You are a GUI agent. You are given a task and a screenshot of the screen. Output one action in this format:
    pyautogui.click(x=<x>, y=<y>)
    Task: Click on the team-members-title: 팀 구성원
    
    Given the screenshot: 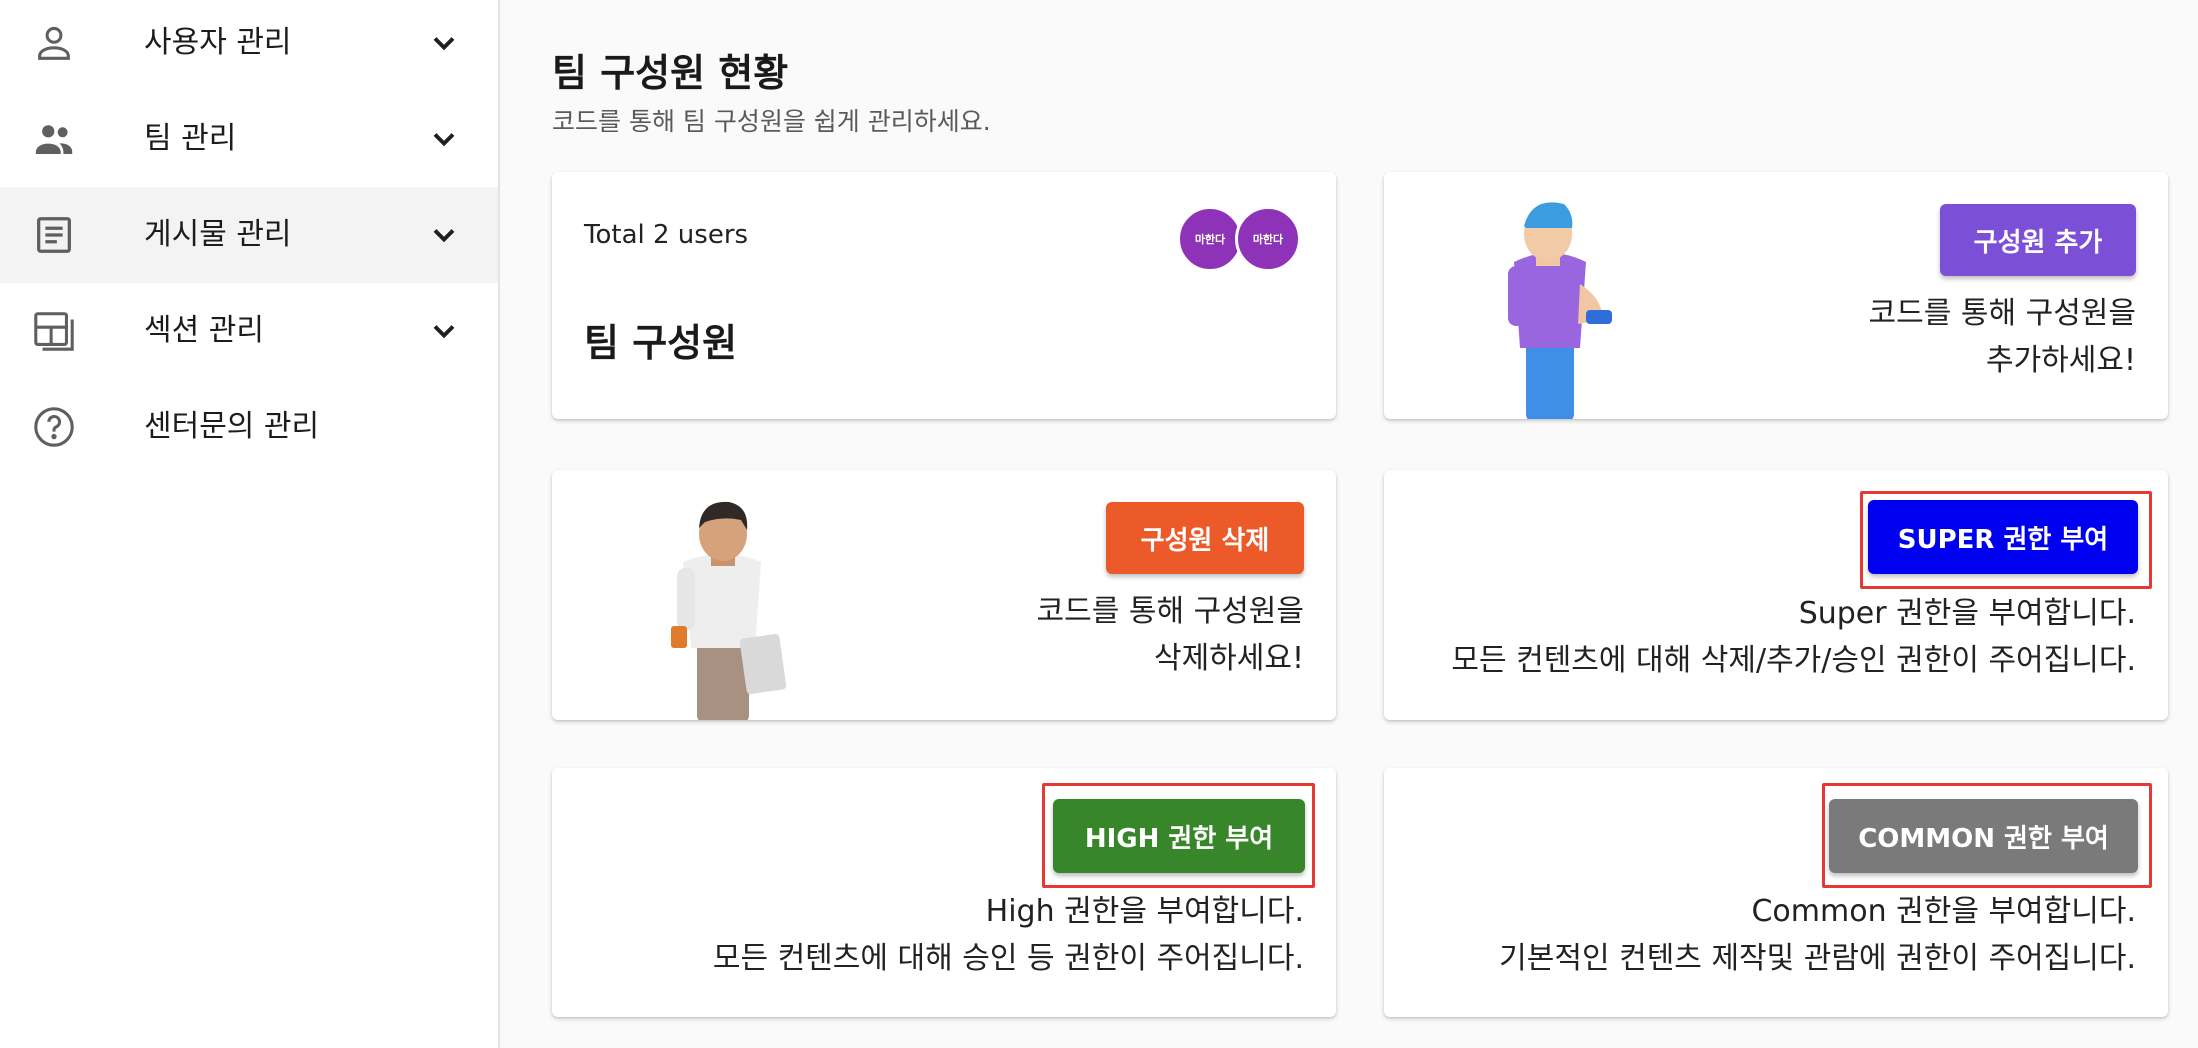 What is the action you would take?
    pyautogui.click(x=661, y=343)
    